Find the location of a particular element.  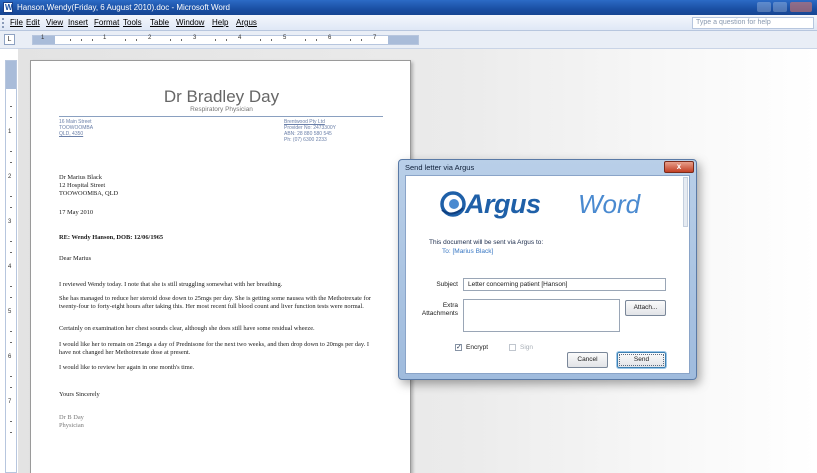

attachments-list is located at coordinates (541, 315).